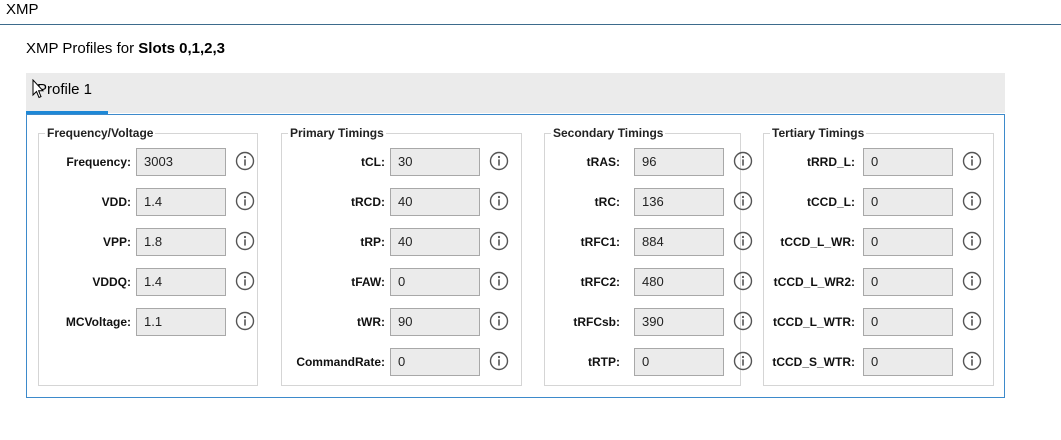  I want to click on setting-row: tCCD_L_WR2: 0, so click(879, 282).